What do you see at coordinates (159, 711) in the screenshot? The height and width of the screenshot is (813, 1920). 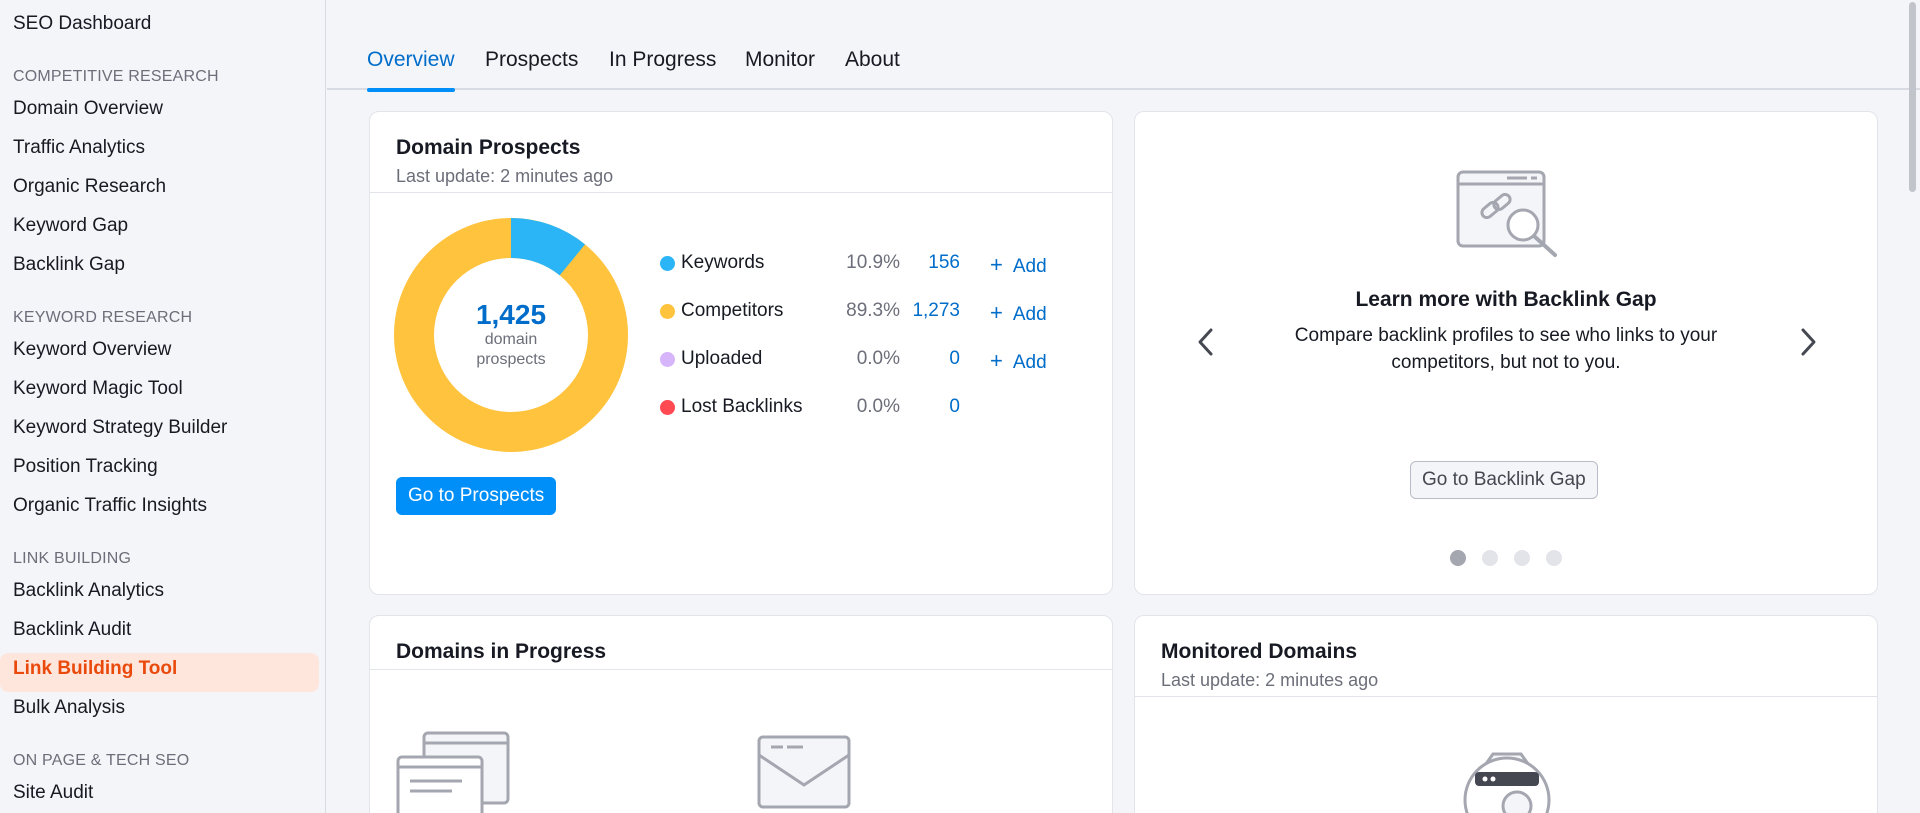 I see `sidebar-item-bulk-analysis: Bulk Analysis` at bounding box center [159, 711].